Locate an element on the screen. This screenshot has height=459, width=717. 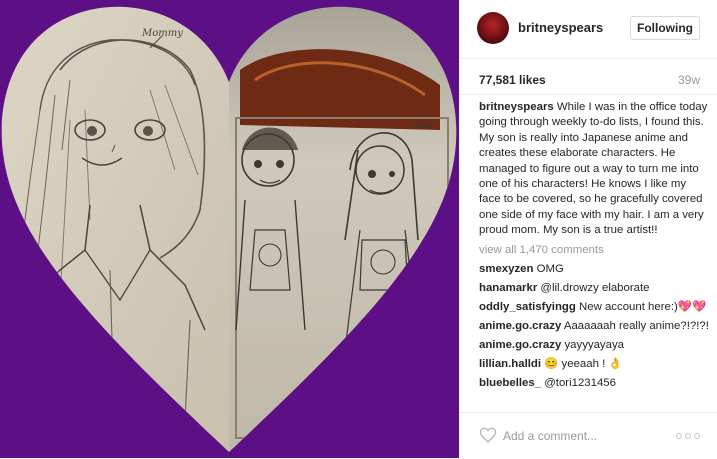
add-comment-input is located at coordinates (578, 436).